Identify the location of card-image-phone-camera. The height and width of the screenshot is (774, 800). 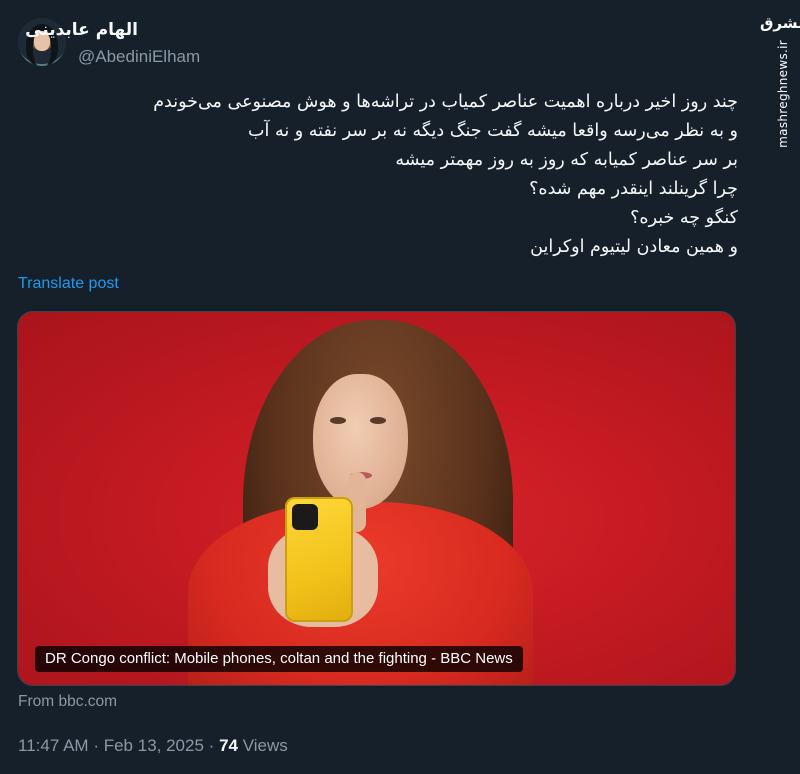
(305, 517).